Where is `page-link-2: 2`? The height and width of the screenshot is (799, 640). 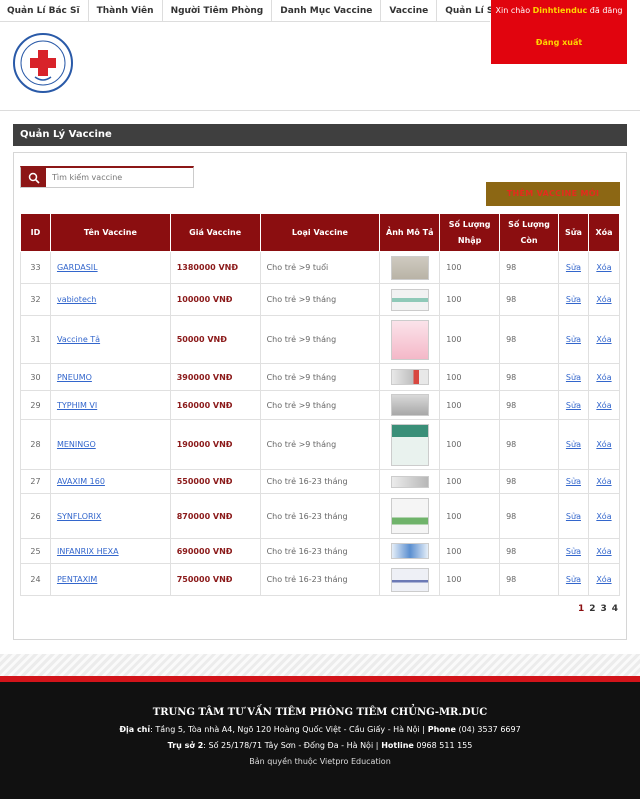 page-link-2: 2 is located at coordinates (592, 609).